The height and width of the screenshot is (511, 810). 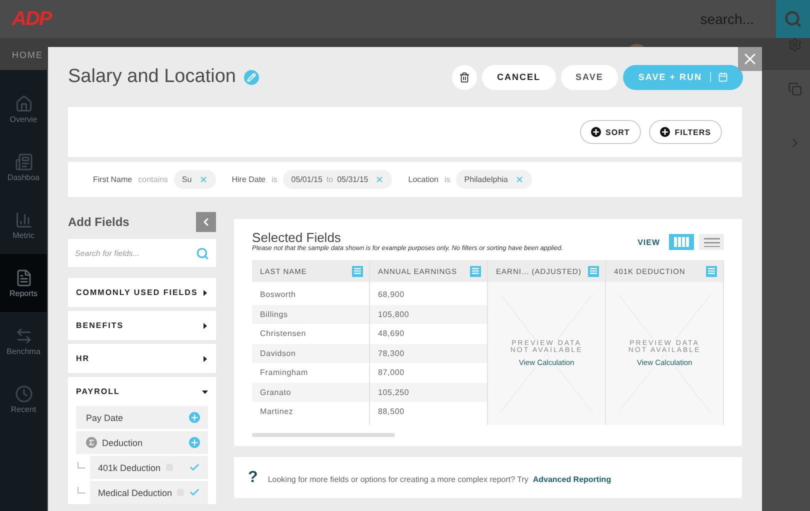 I want to click on filter-value: Su, so click(x=187, y=179).